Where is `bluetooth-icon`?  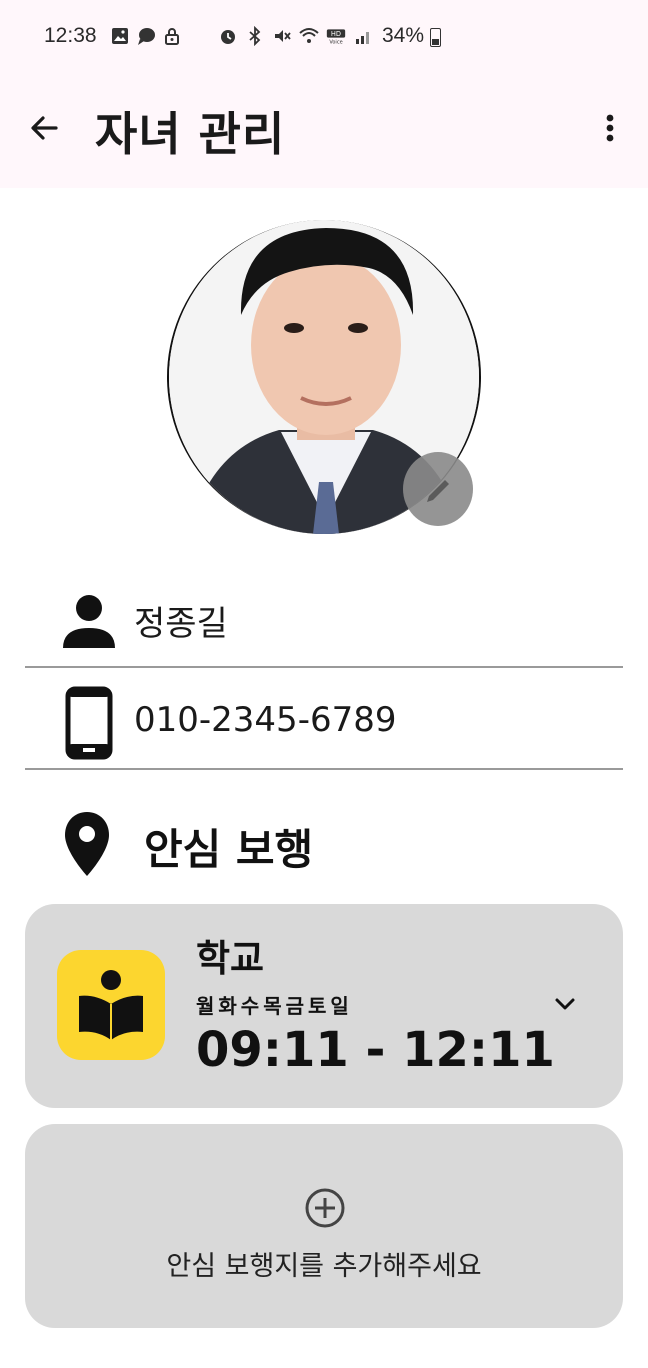 bluetooth-icon is located at coordinates (255, 36).